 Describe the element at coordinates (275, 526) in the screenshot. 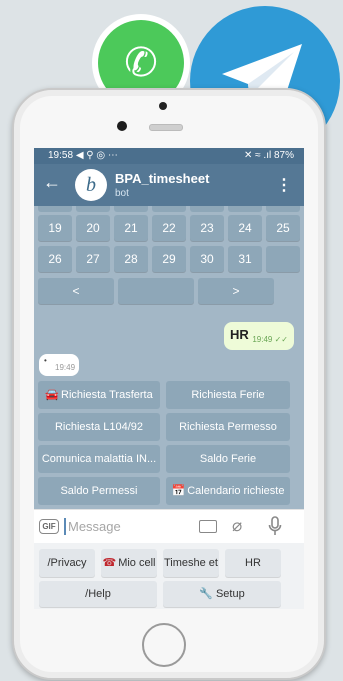

I see `microphone-icon` at that location.